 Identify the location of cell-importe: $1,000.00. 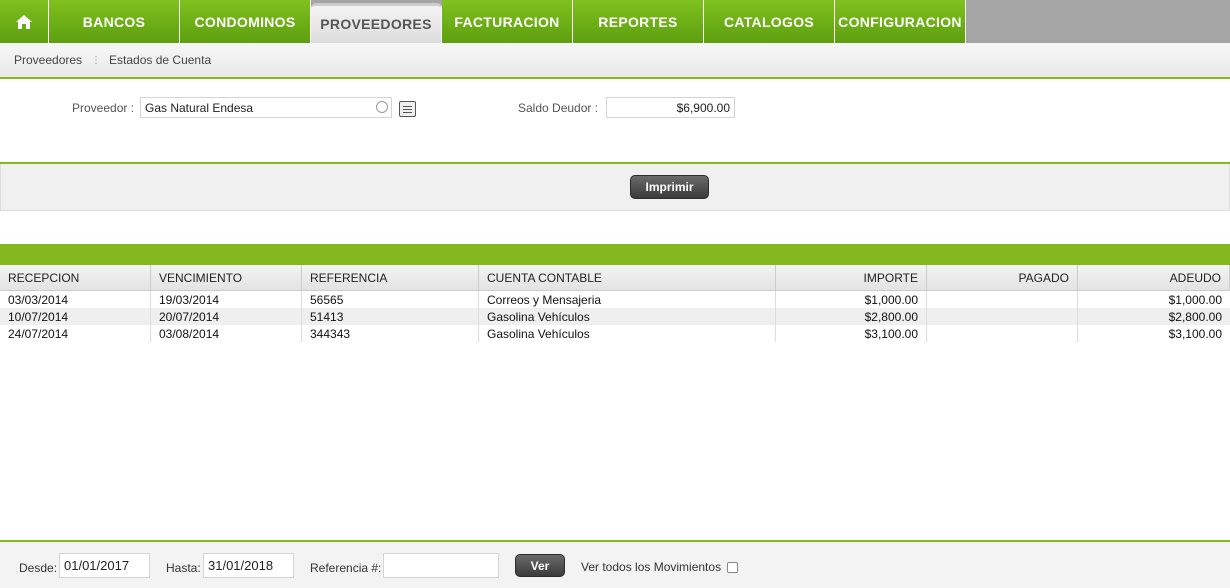
(851, 299).